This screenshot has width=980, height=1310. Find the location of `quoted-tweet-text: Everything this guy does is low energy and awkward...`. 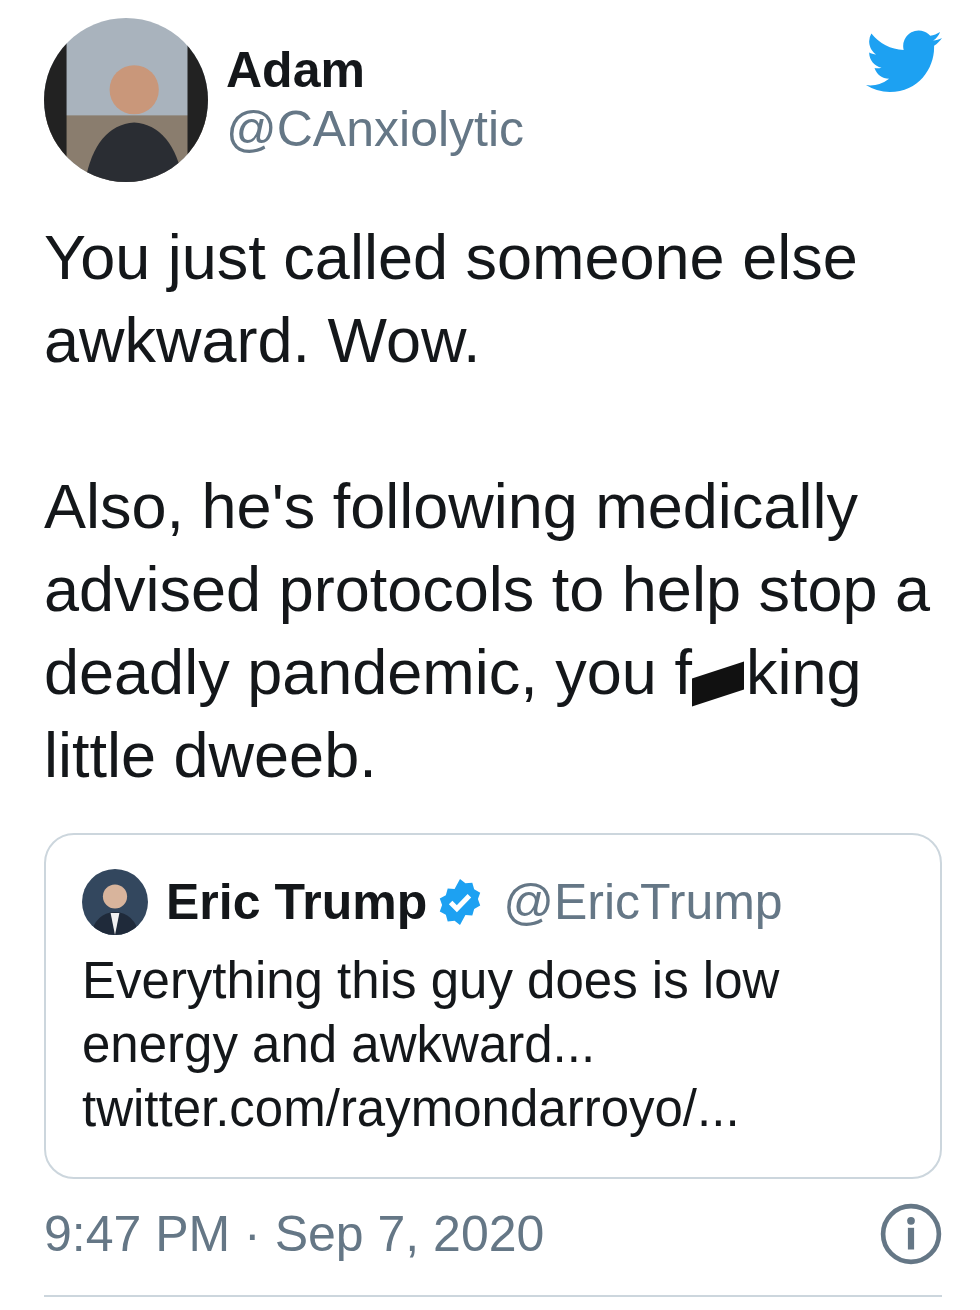

quoted-tweet-text: Everything this guy does is low energy and awkward... is located at coordinates (431, 1013).